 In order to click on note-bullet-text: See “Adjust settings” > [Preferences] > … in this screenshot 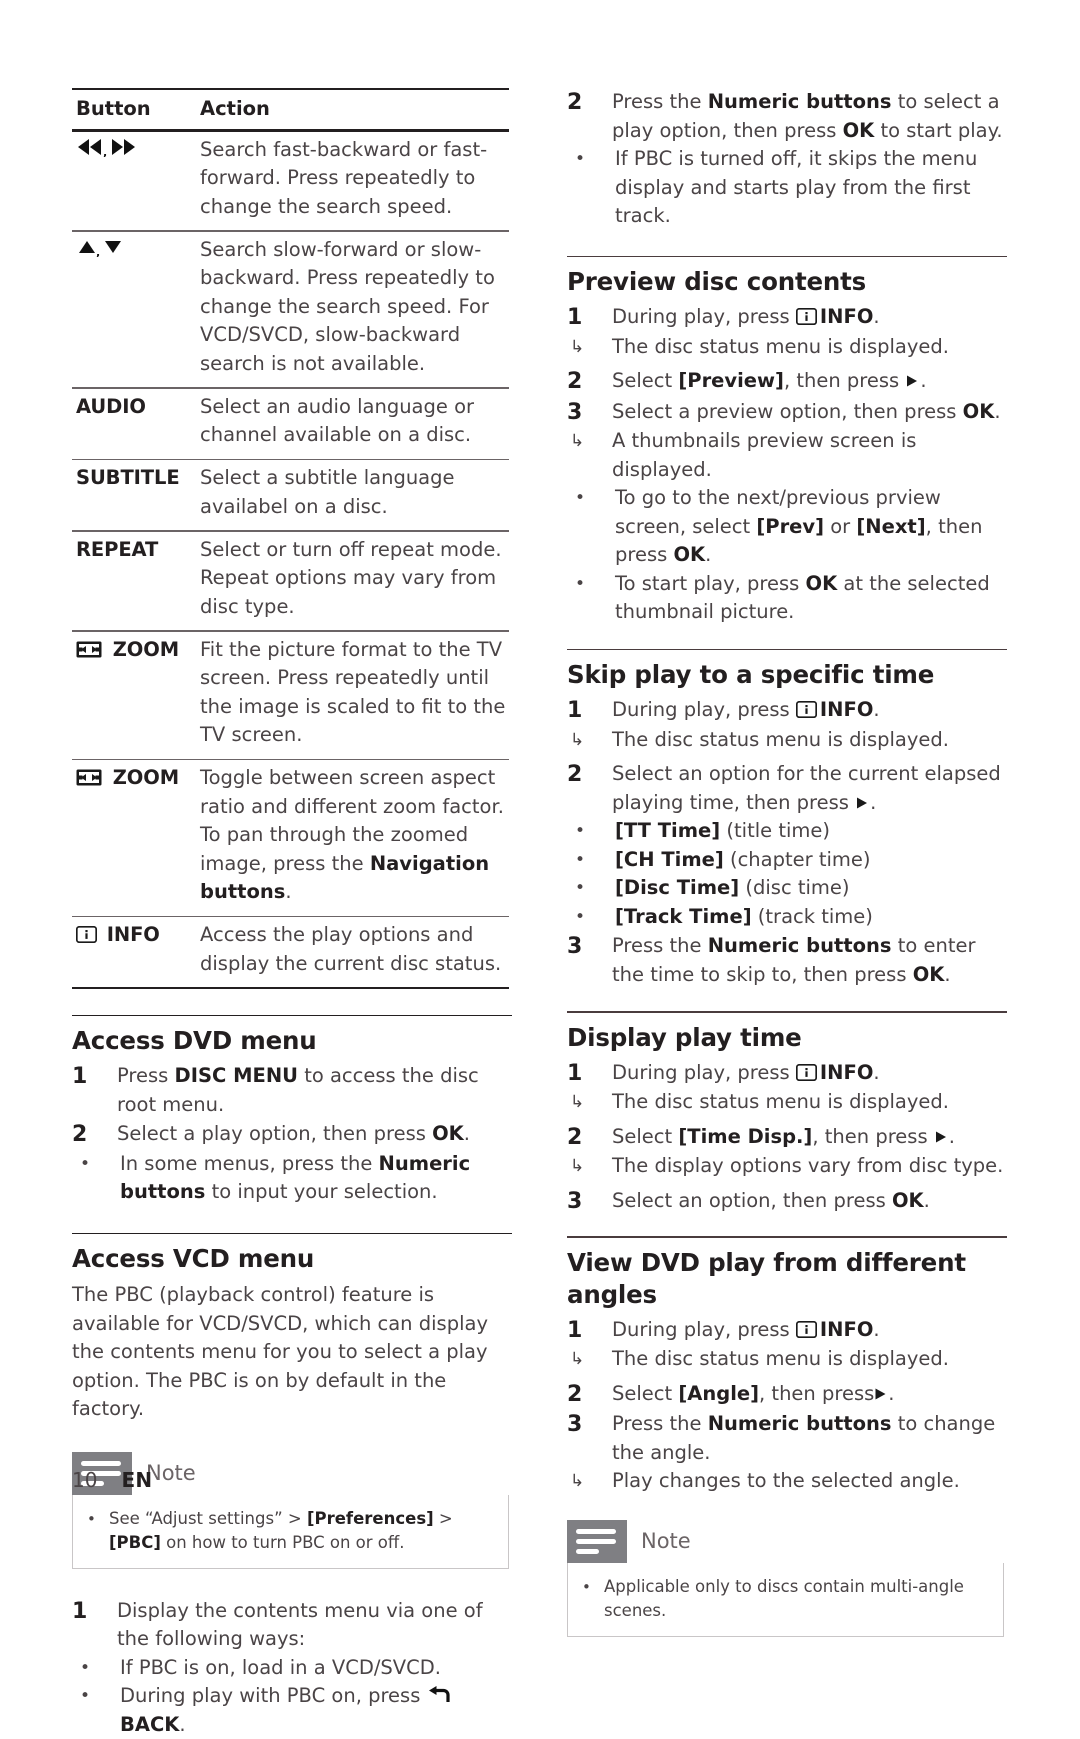, I will do `click(302, 1531)`.